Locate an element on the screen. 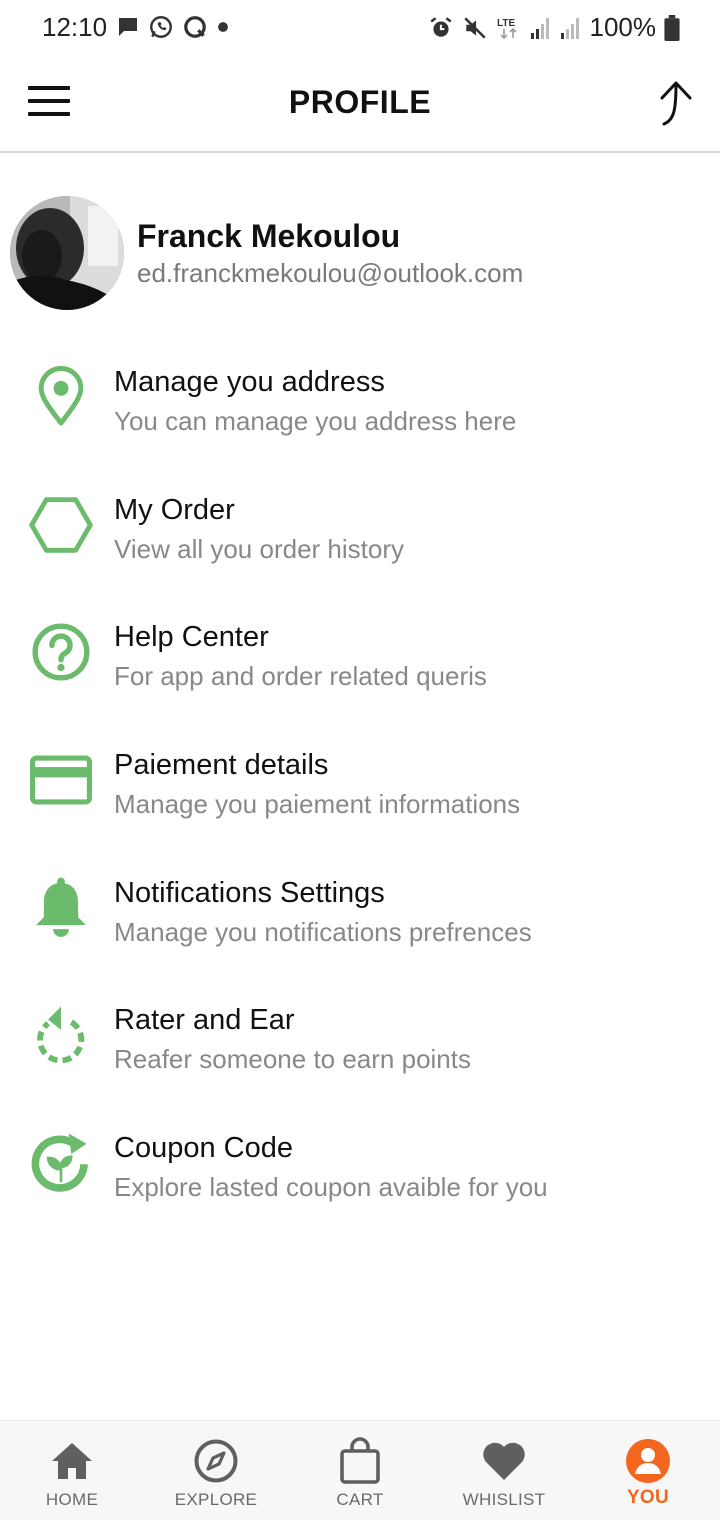 This screenshot has width=720, height=1520. share-arrow-icon is located at coordinates (676, 103).